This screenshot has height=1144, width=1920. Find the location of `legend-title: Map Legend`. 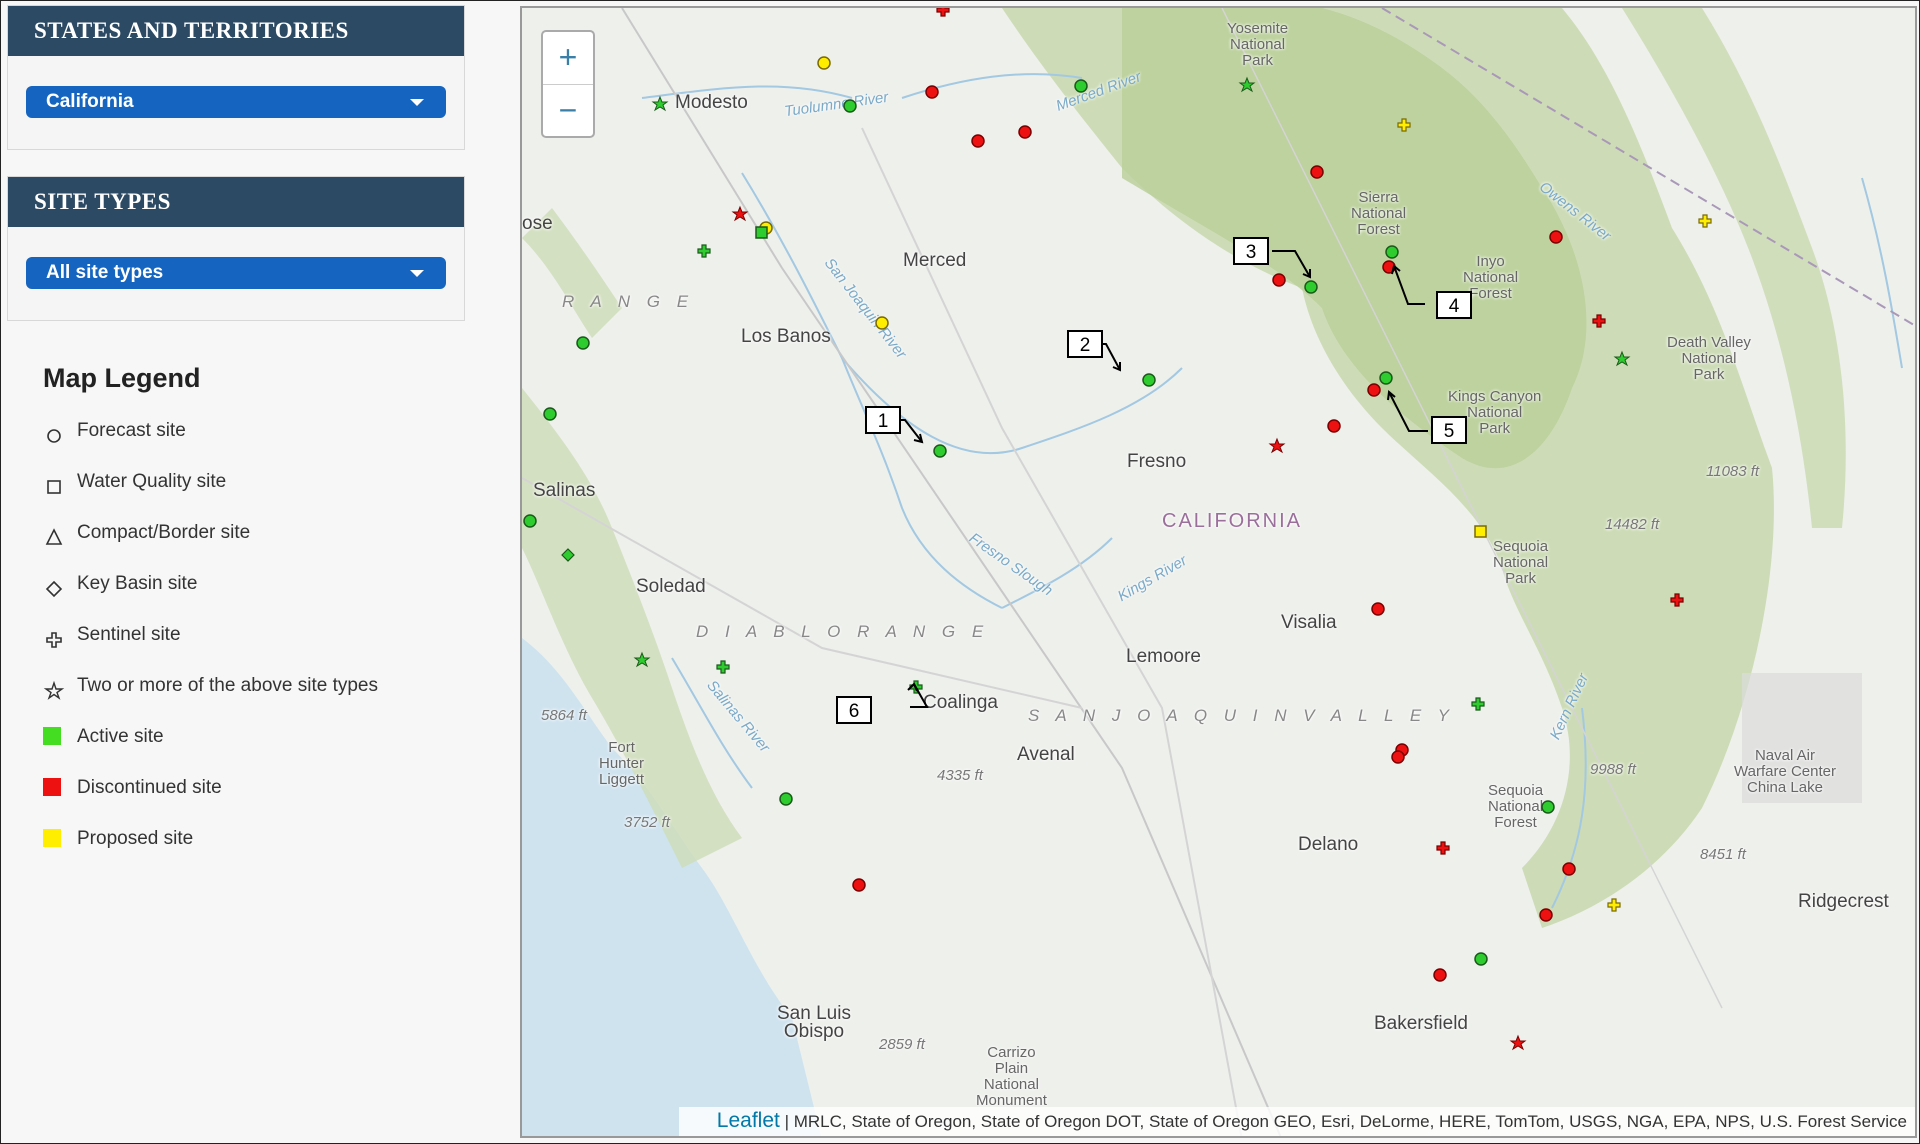

legend-title: Map Legend is located at coordinates (122, 378).